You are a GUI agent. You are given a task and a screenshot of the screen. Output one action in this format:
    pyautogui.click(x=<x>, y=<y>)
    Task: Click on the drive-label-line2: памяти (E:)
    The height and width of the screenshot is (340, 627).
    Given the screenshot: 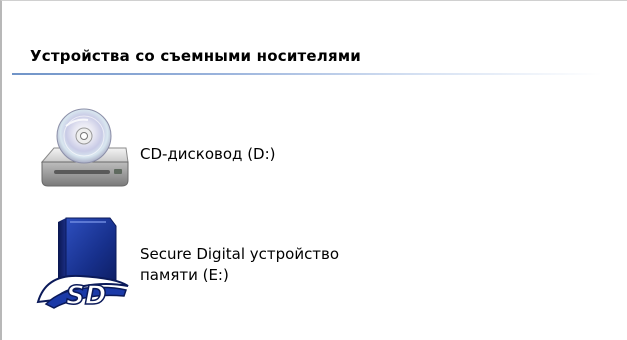 What is the action you would take?
    pyautogui.click(x=184, y=275)
    